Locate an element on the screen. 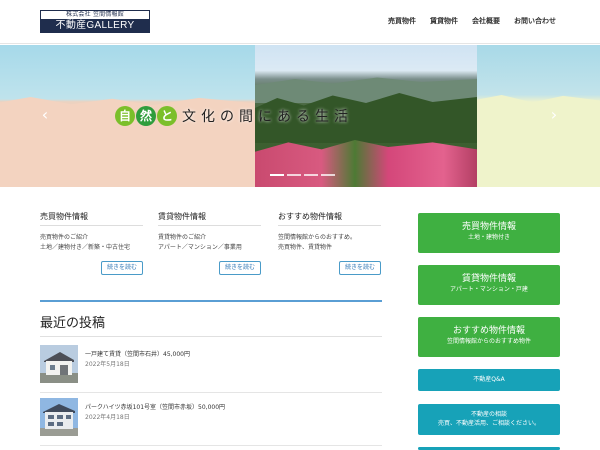 This screenshot has height=450, width=600. photo-hills is located at coordinates (366, 90).